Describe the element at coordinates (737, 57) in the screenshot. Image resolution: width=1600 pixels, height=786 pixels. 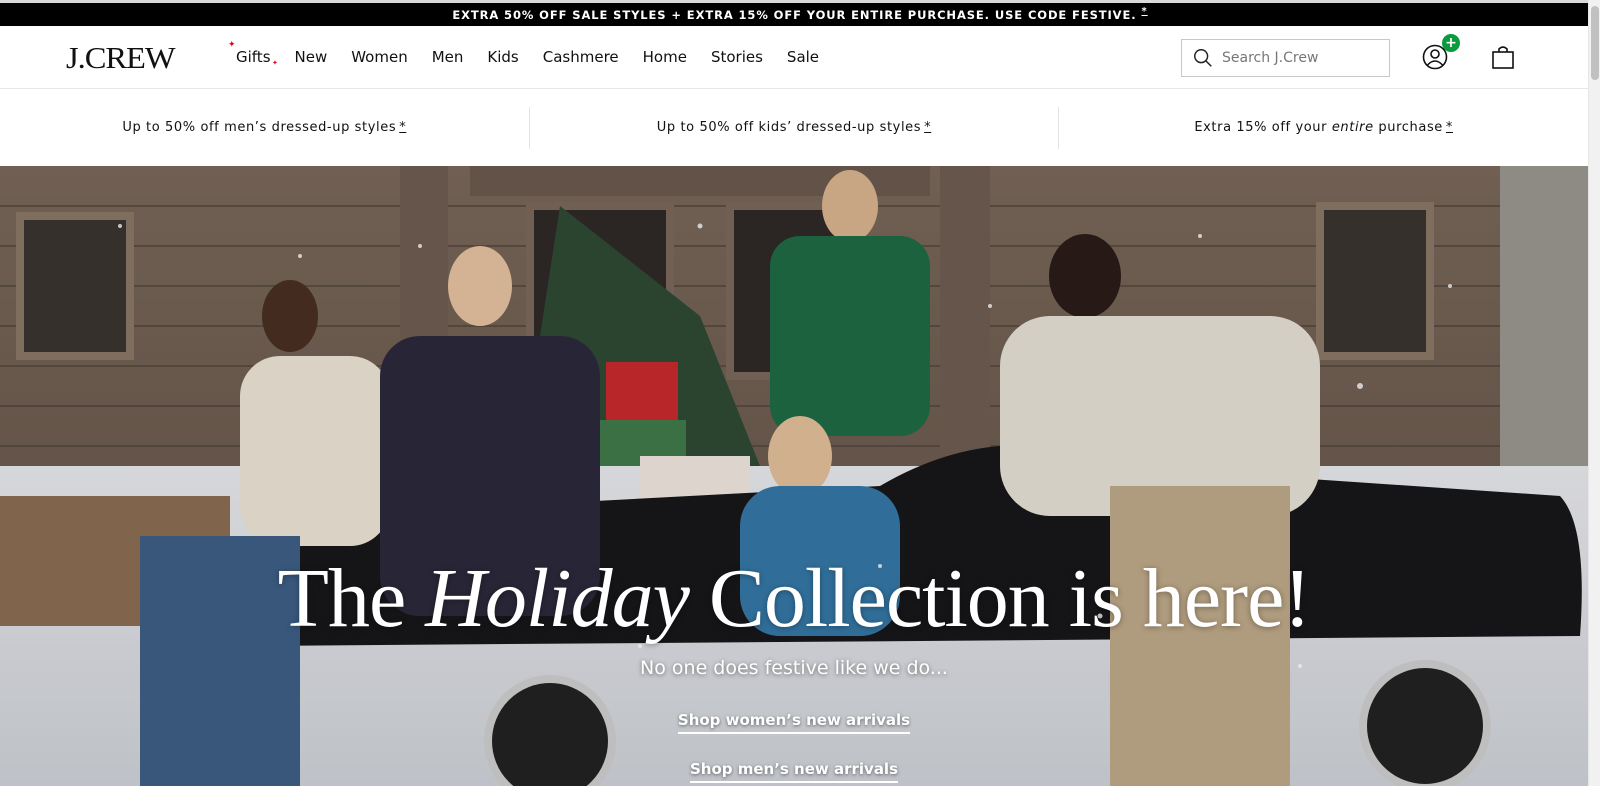
I see `nav-item-stories: Stories` at that location.